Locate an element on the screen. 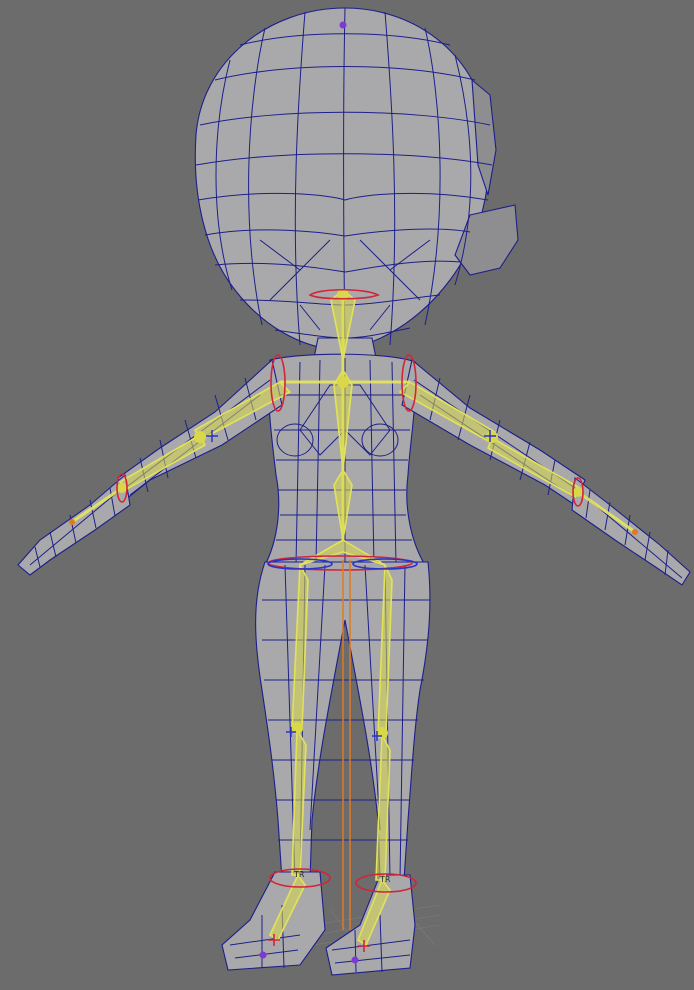  ankle-label-left: TR is located at coordinates (299, 874).